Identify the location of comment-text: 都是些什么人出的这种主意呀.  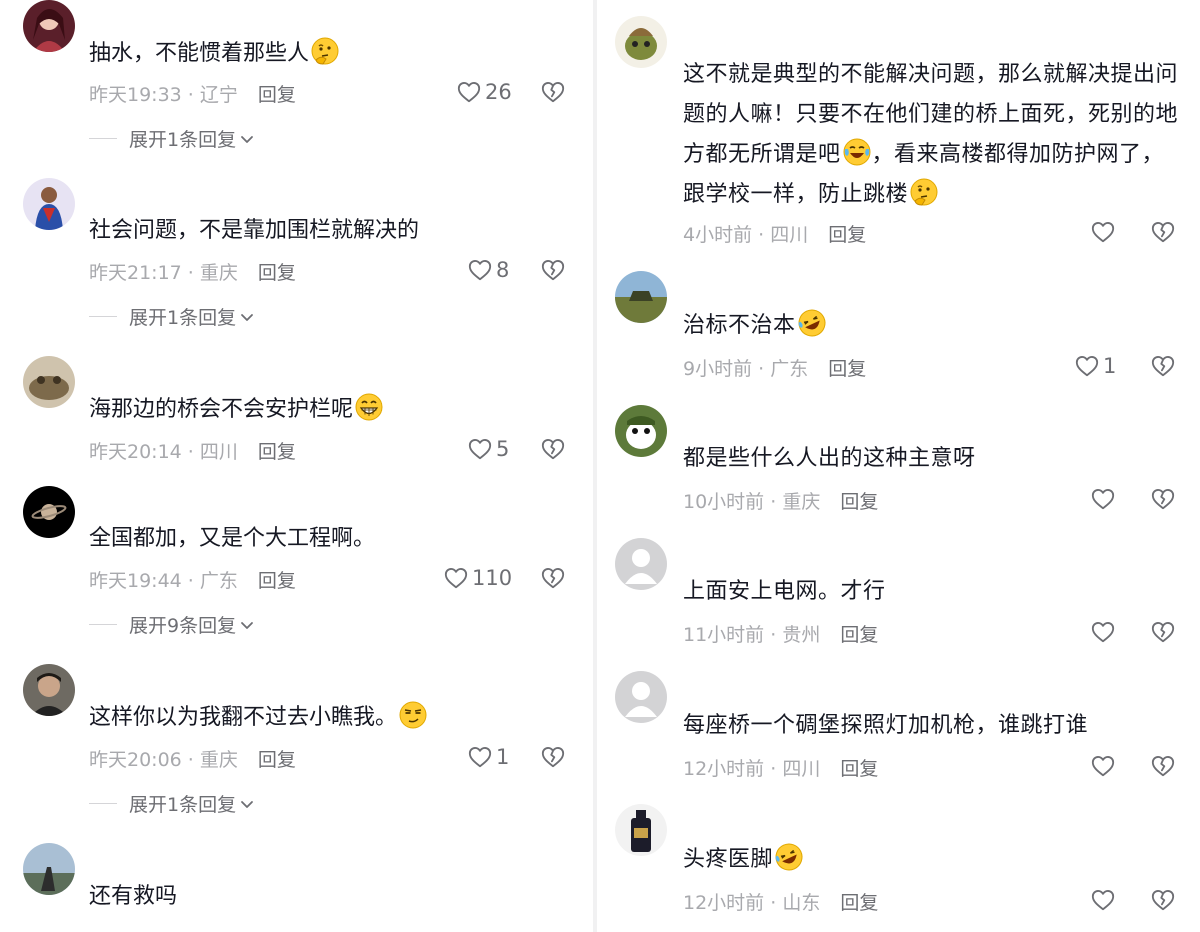
(829, 458).